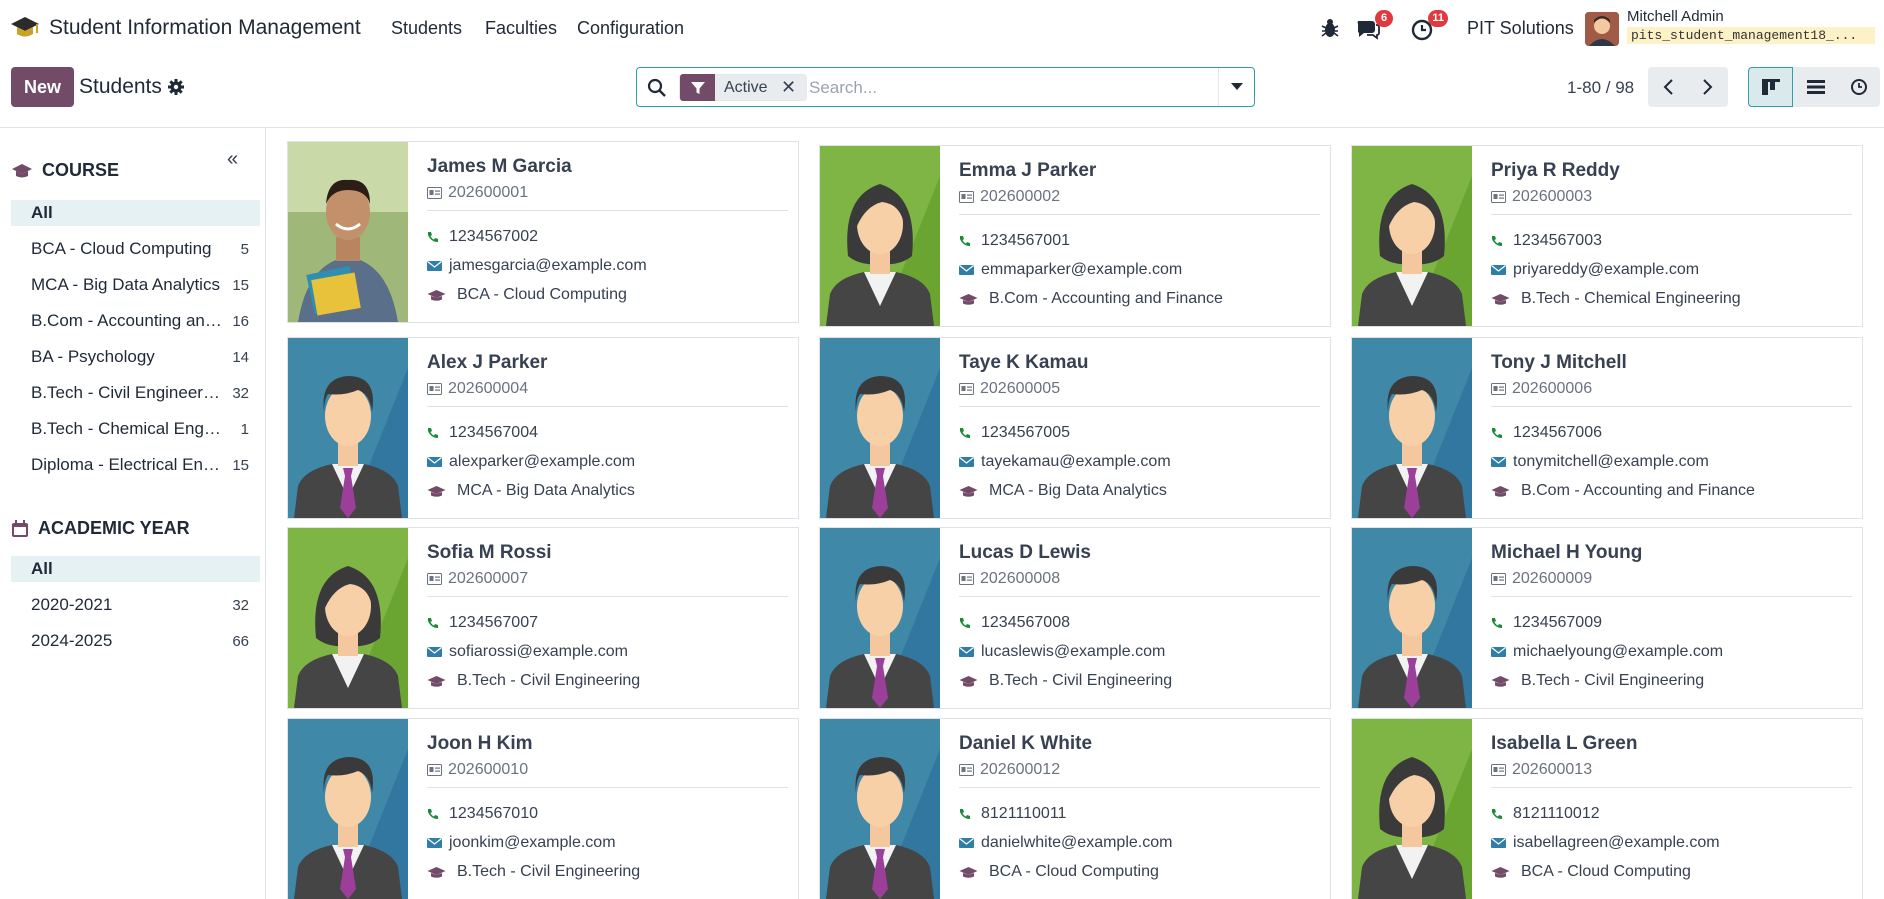 The width and height of the screenshot is (1884, 899). Describe the element at coordinates (1374, 26) in the screenshot. I see `messages-button: 6` at that location.